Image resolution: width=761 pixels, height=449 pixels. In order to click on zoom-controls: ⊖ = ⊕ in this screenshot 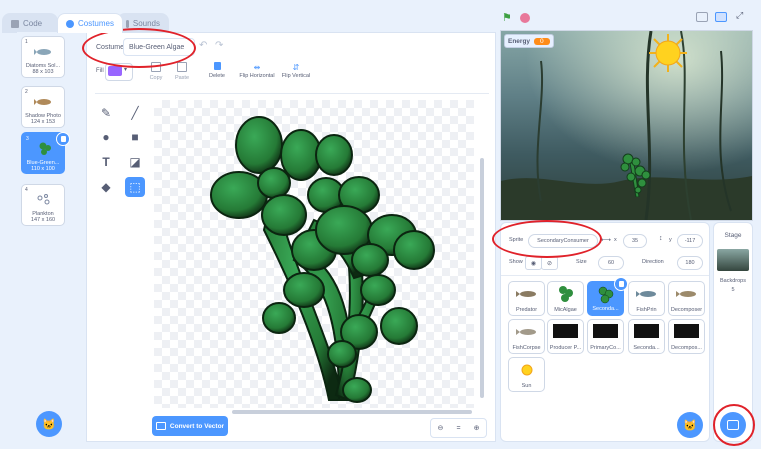, I will do `click(458, 428)`.